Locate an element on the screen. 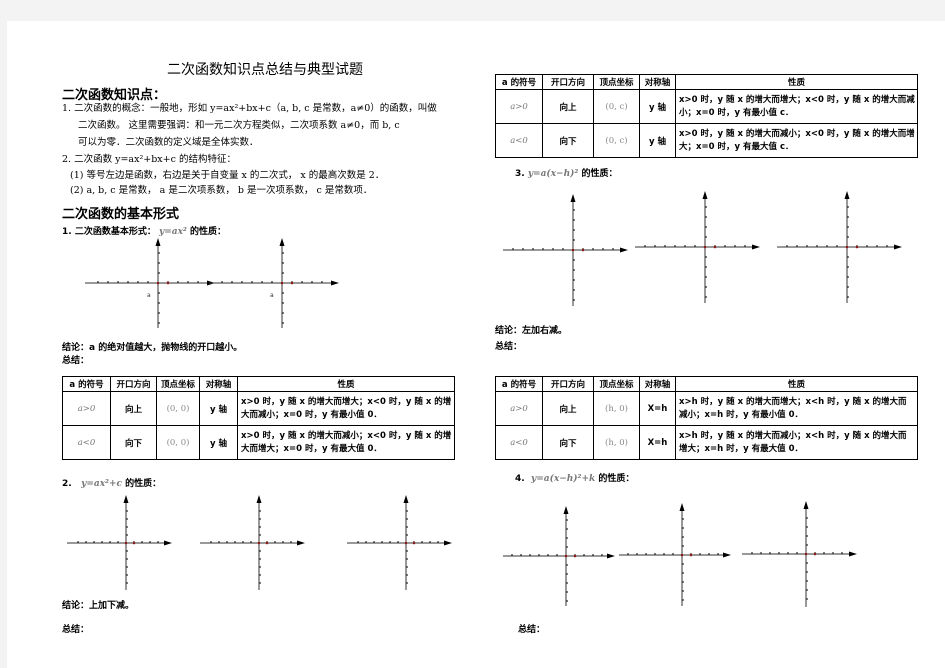 This screenshot has width=945, height=668. form1-heading: 1. 二次函数基本形式： y=ax² 的性质： is located at coordinates (144, 230).